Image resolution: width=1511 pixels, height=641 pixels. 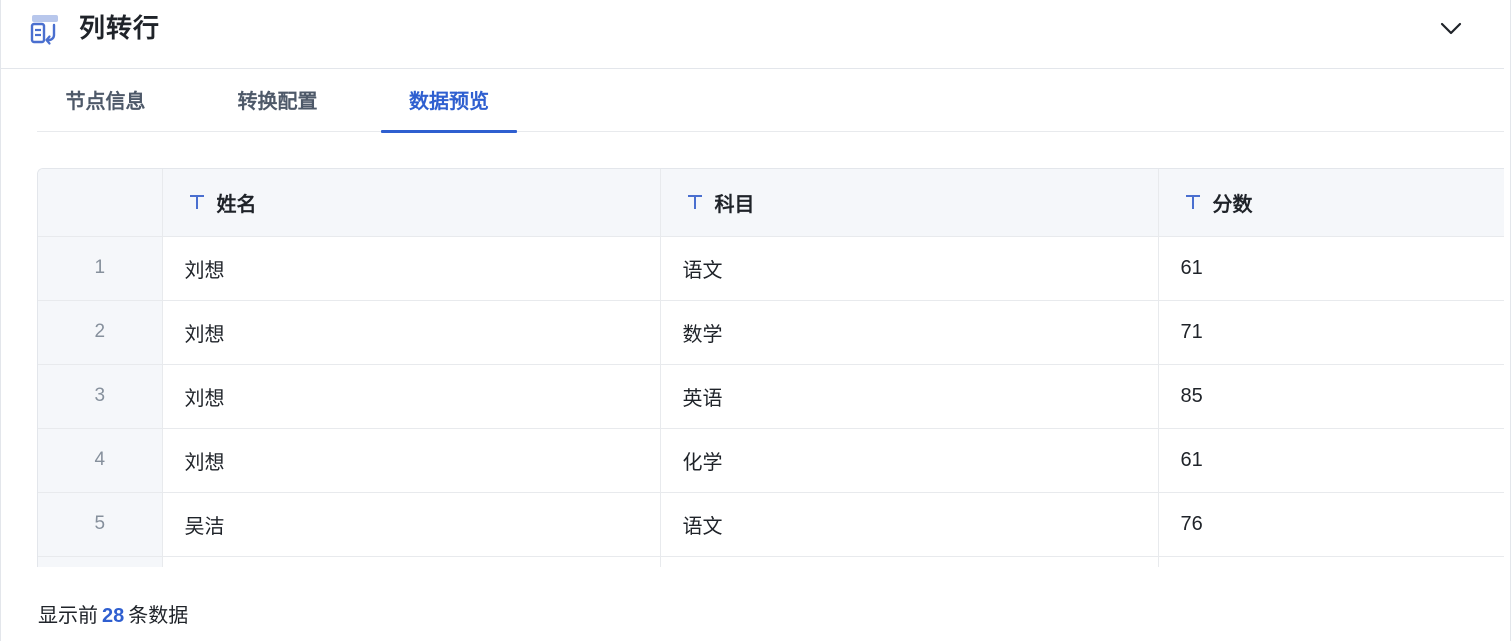 What do you see at coordinates (100, 396) in the screenshot?
I see `row-index: 3` at bounding box center [100, 396].